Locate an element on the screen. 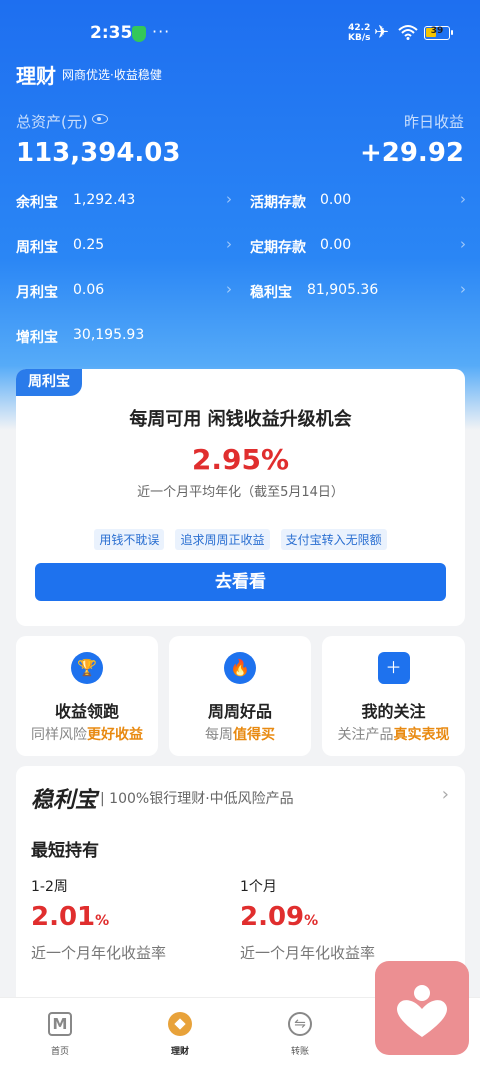  product-value: 0.06 is located at coordinates (89, 290).